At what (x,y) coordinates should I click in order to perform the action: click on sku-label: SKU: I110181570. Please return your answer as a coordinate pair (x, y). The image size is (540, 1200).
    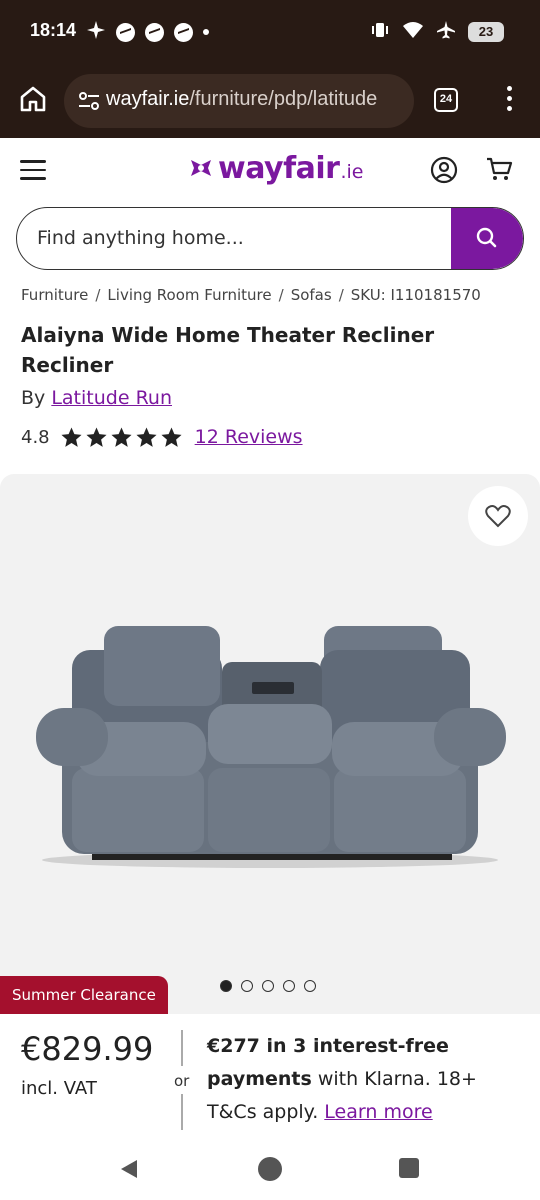
    Looking at the image, I should click on (415, 295).